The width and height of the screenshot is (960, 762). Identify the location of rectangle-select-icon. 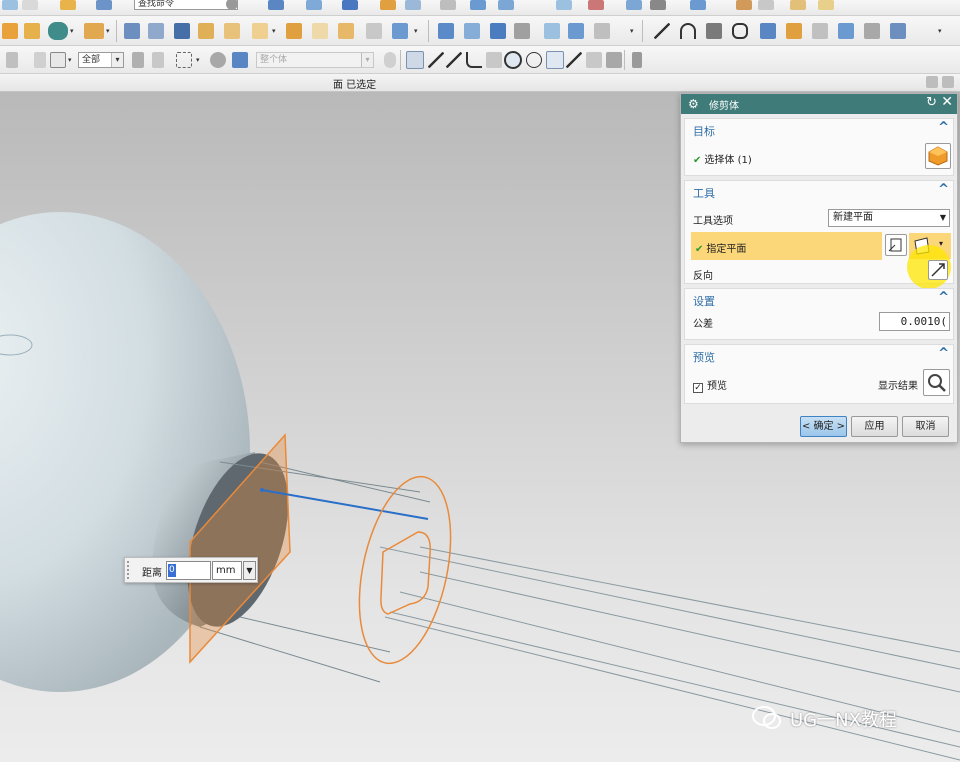
(184, 60).